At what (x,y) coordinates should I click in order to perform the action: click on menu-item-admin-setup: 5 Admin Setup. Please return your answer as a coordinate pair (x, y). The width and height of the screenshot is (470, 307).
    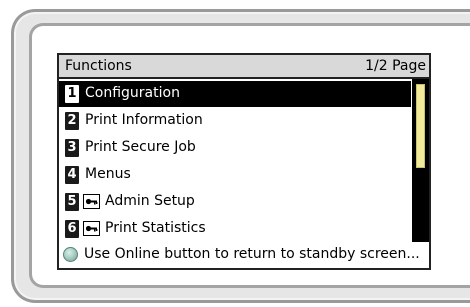
    Looking at the image, I should click on (235, 202).